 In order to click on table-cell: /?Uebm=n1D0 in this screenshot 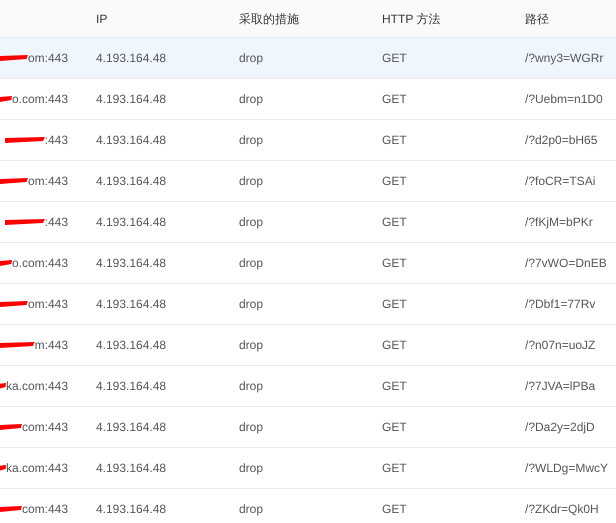, I will do `click(564, 99)`.